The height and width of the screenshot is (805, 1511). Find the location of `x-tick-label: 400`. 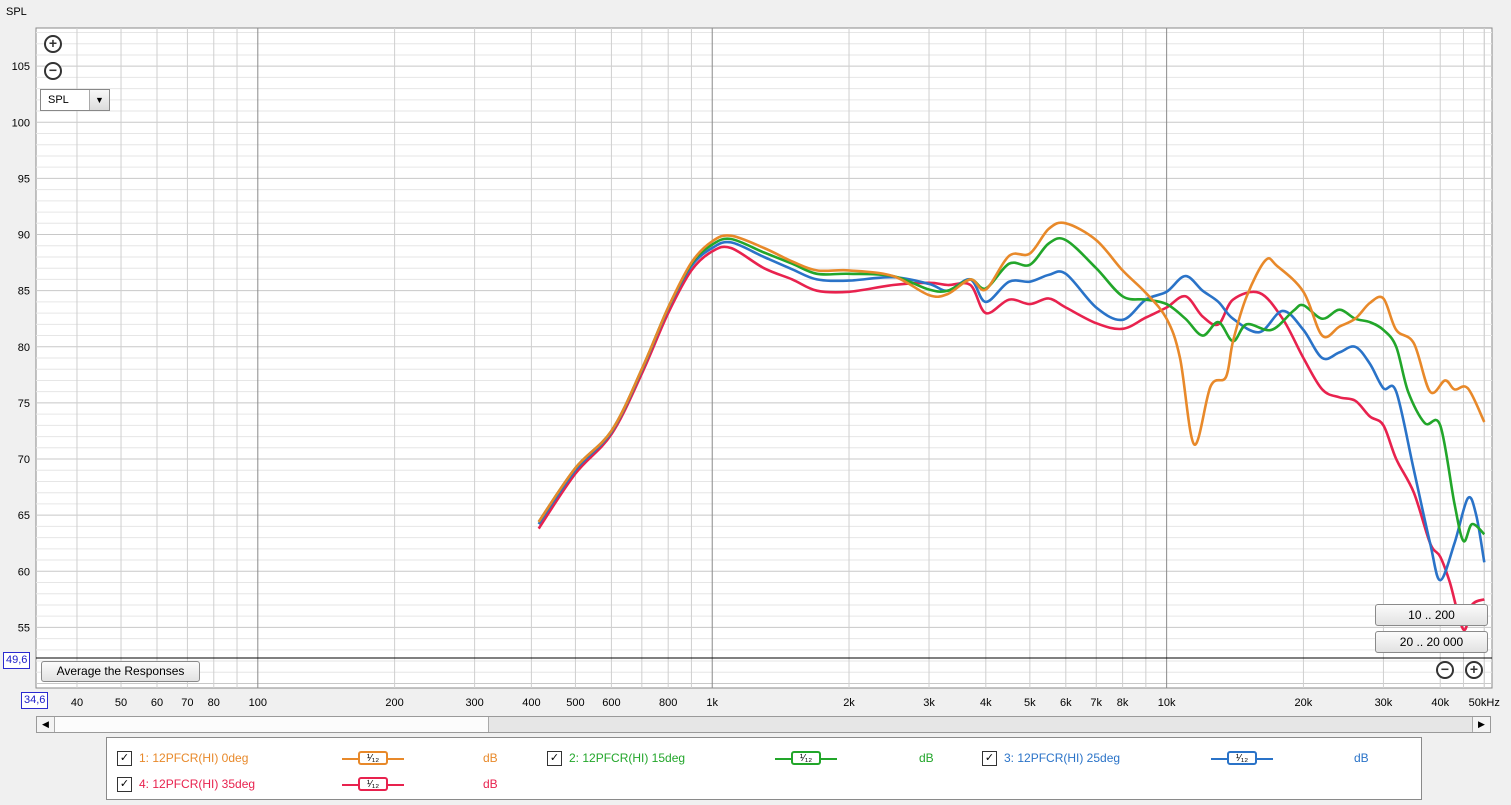

x-tick-label: 400 is located at coordinates (531, 703).